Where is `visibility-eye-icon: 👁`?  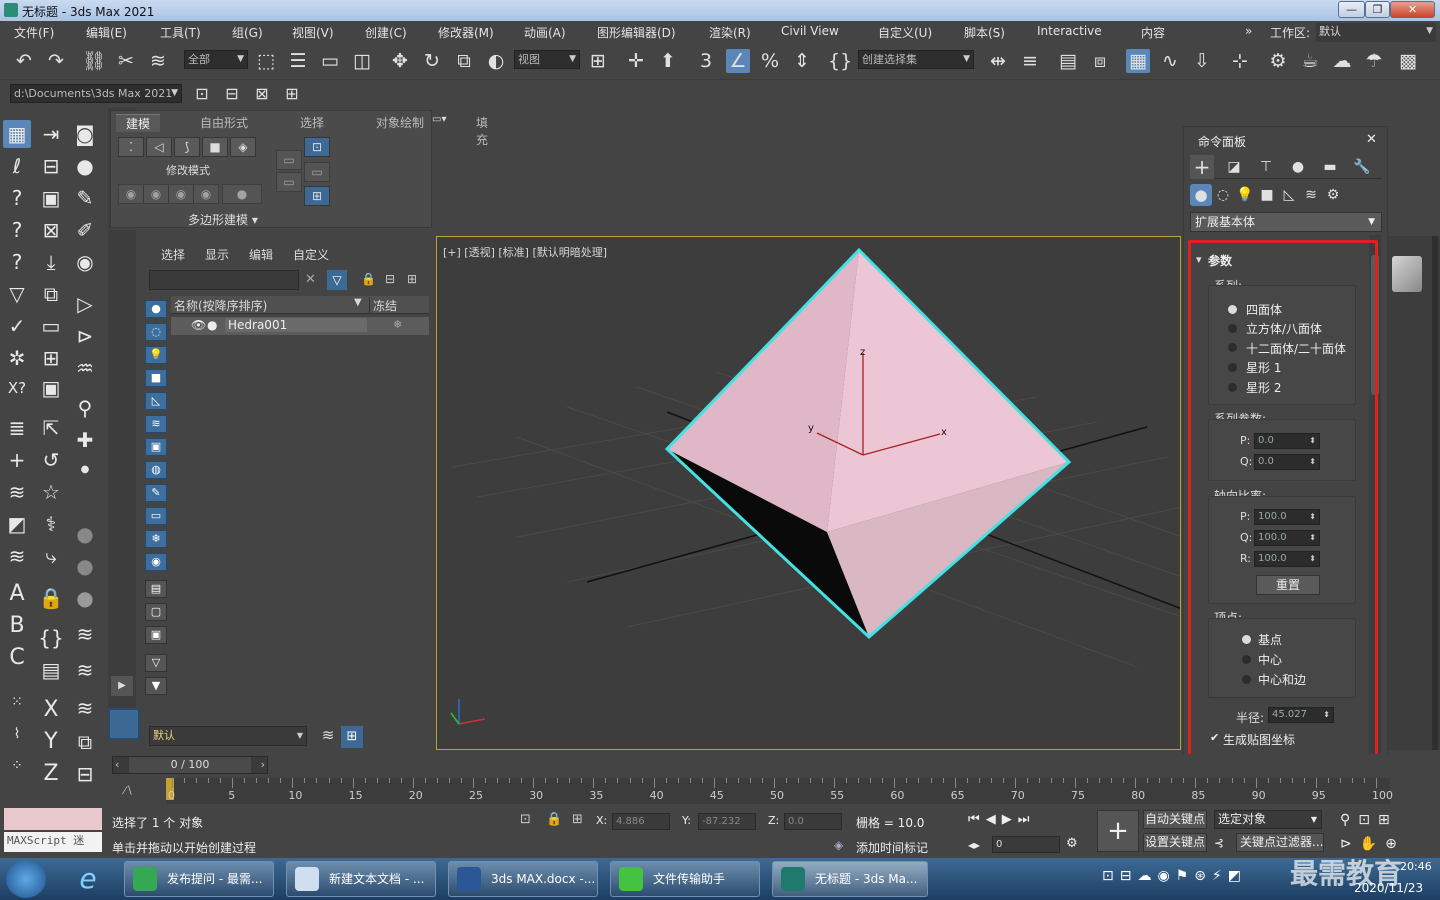 visibility-eye-icon: 👁 is located at coordinates (198, 325).